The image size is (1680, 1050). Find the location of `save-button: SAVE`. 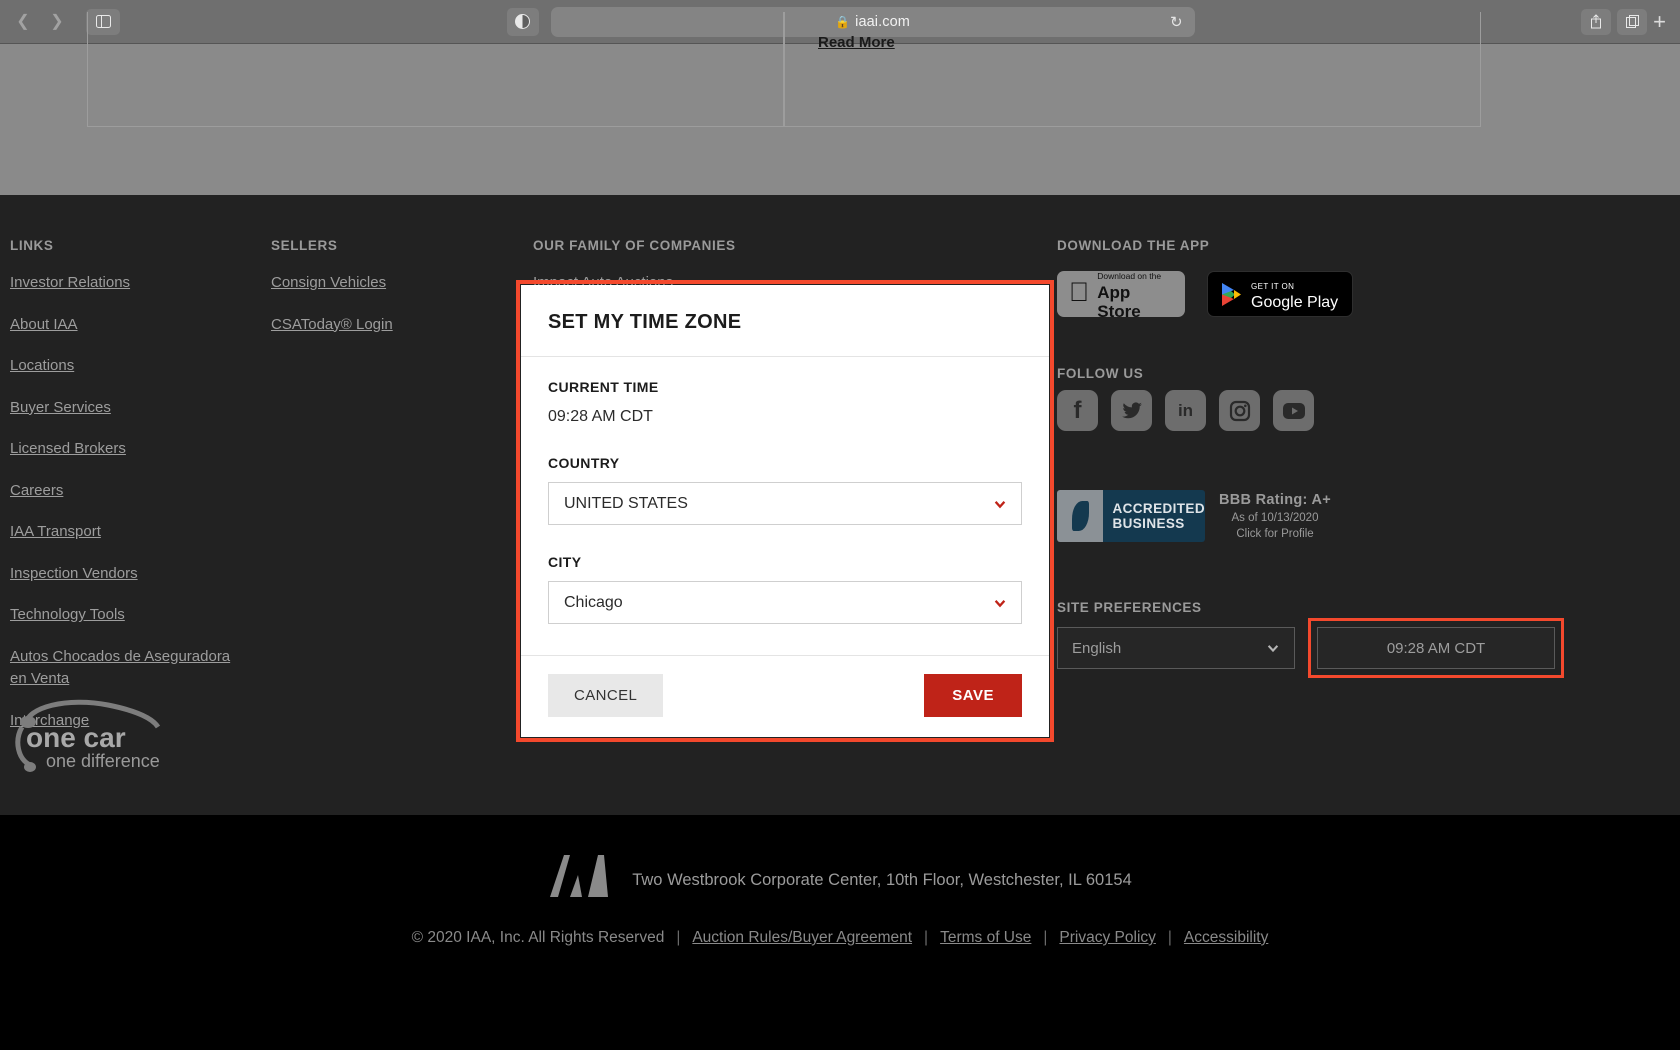

save-button: SAVE is located at coordinates (973, 695).